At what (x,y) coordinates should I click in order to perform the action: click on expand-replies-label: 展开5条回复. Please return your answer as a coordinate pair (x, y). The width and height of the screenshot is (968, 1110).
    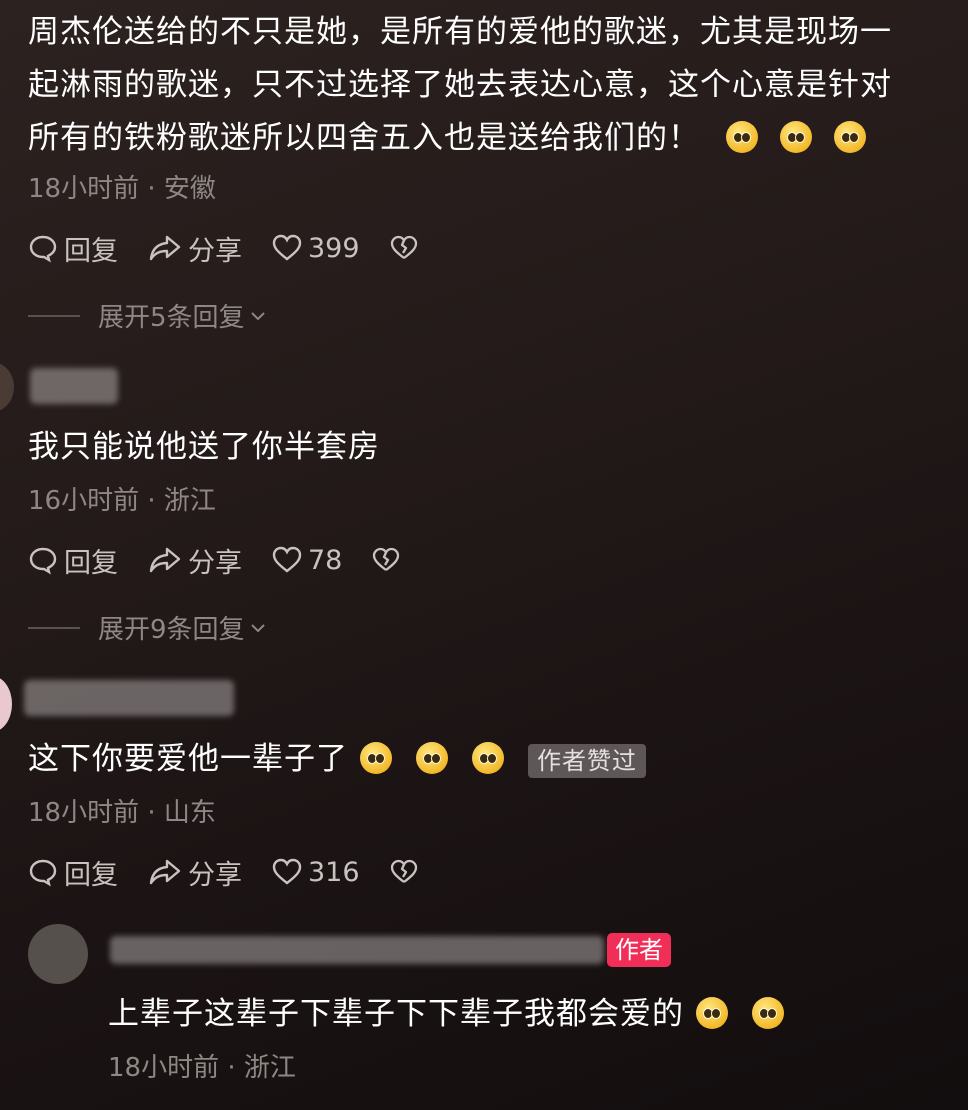
    Looking at the image, I should click on (171, 318).